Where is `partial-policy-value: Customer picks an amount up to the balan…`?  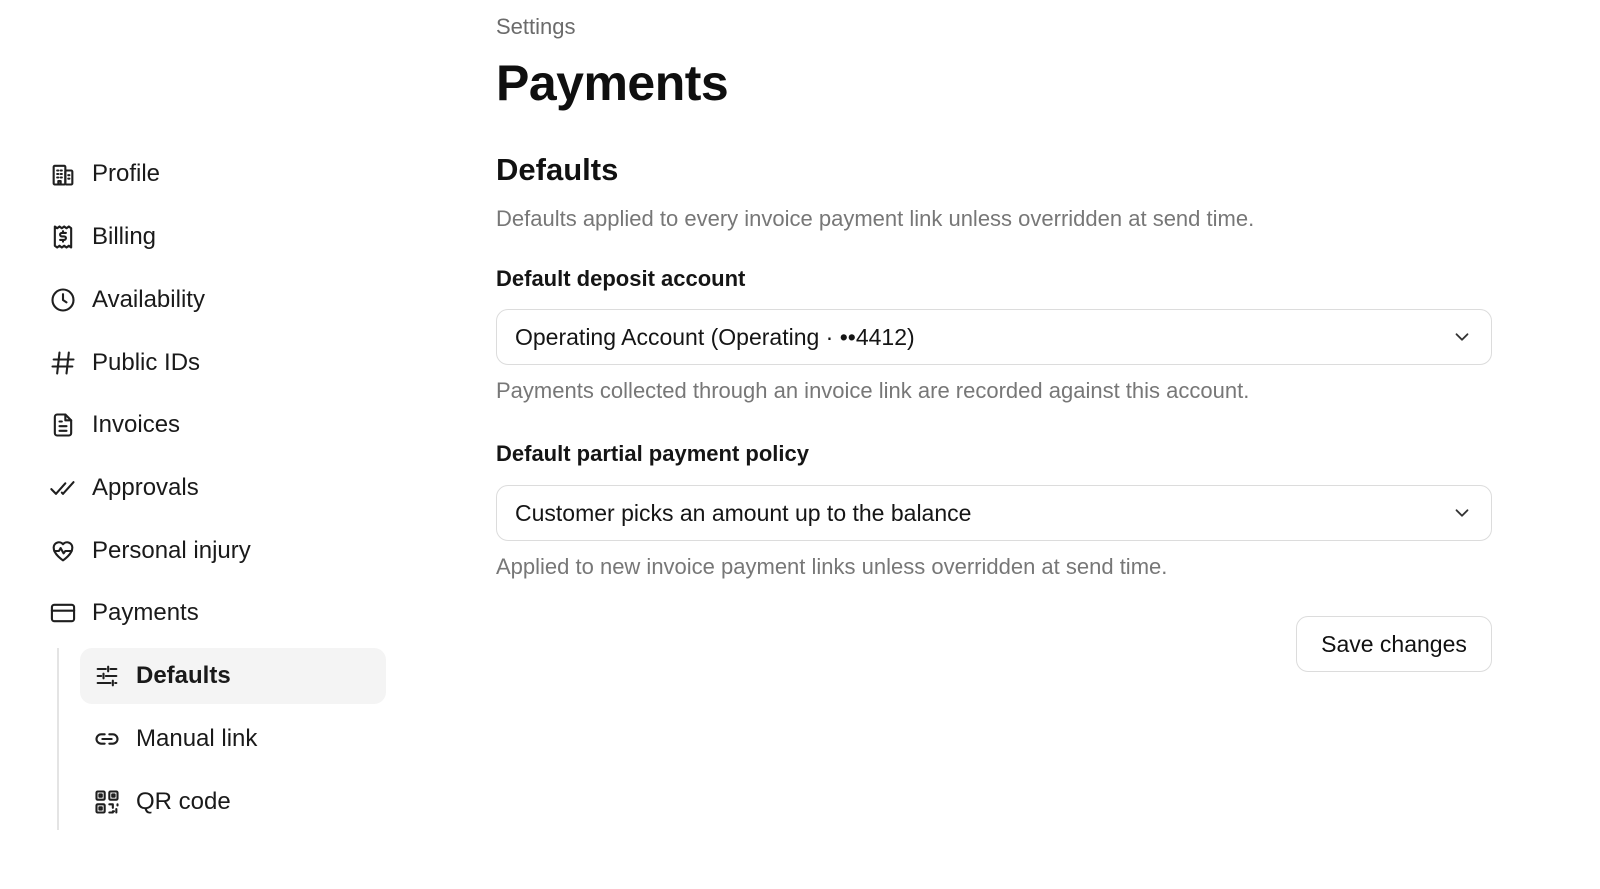 partial-policy-value: Customer picks an amount up to the balan… is located at coordinates (743, 512).